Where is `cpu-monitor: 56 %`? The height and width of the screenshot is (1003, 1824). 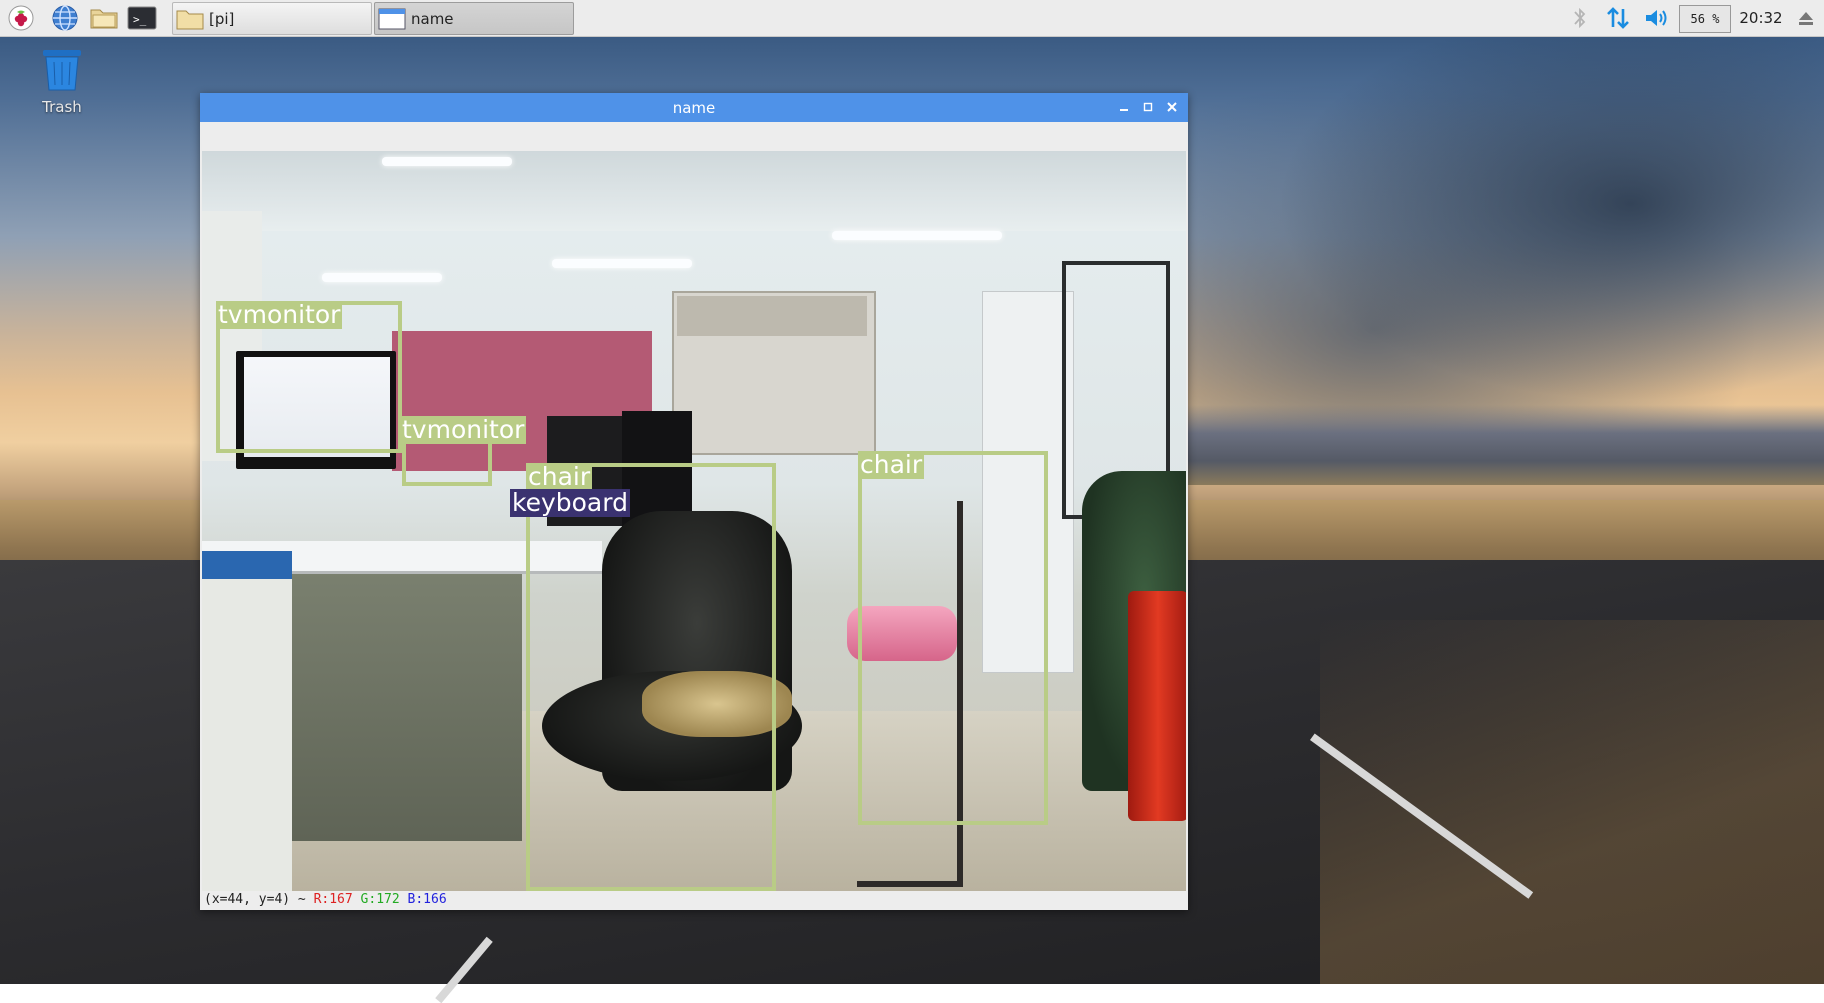 cpu-monitor: 56 % is located at coordinates (1705, 19).